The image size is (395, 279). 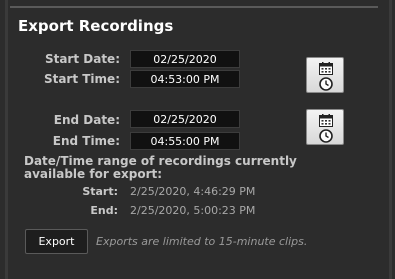 I want to click on panel-title: Export Recordings, so click(x=96, y=26).